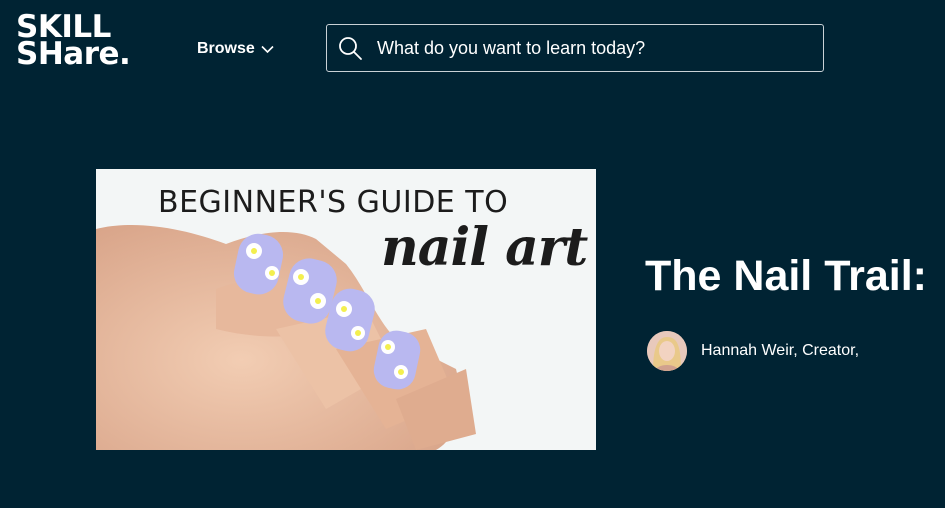 The height and width of the screenshot is (508, 945). I want to click on creator-name: Hannah Weir, Creator,, so click(780, 351).